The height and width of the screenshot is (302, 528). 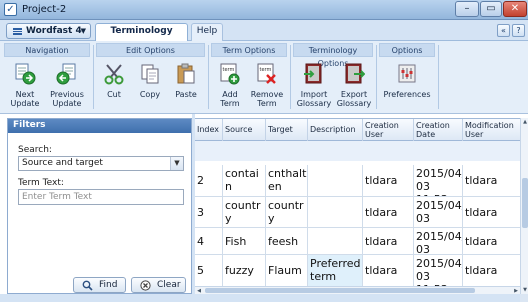 I want to click on scroll-down-icon: ▼, so click(x=524, y=290).